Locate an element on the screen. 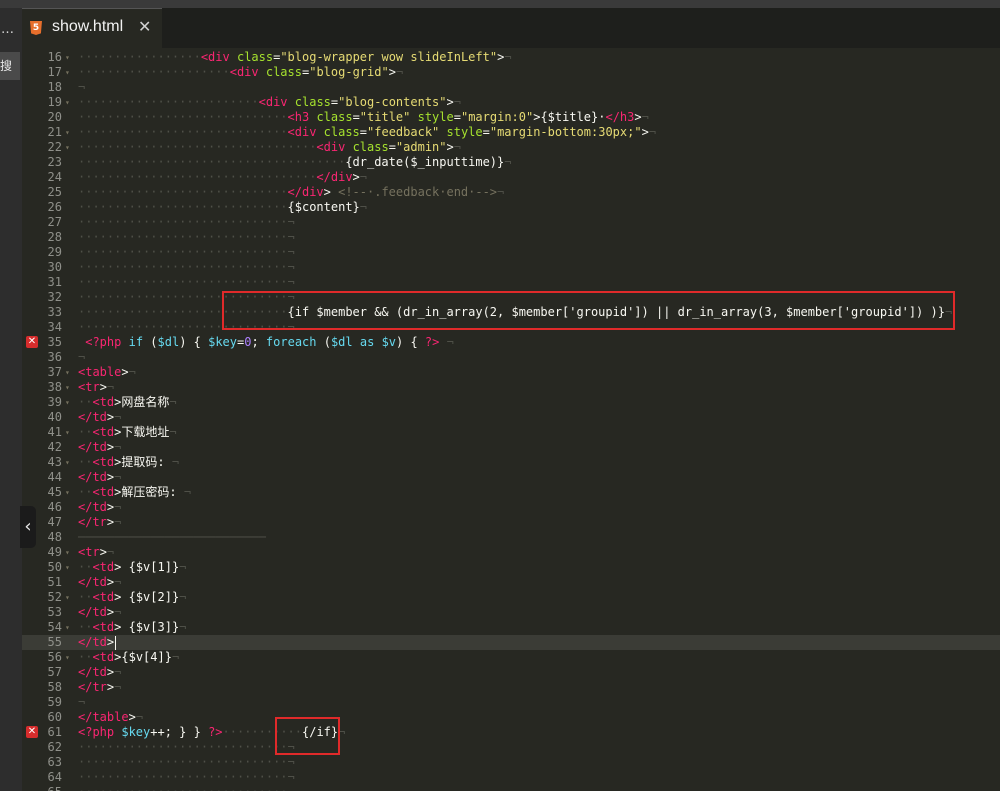 This screenshot has height=791, width=1000. code-line: 30 ·····························¬ is located at coordinates (511, 267).